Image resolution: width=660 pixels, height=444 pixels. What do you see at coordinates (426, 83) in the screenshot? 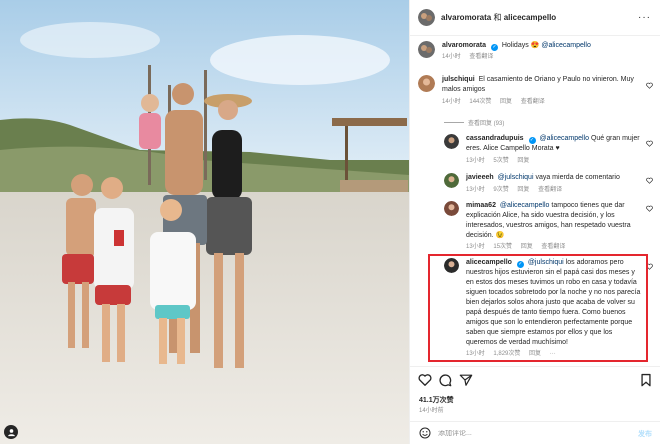
I see `commenter-avatar` at bounding box center [426, 83].